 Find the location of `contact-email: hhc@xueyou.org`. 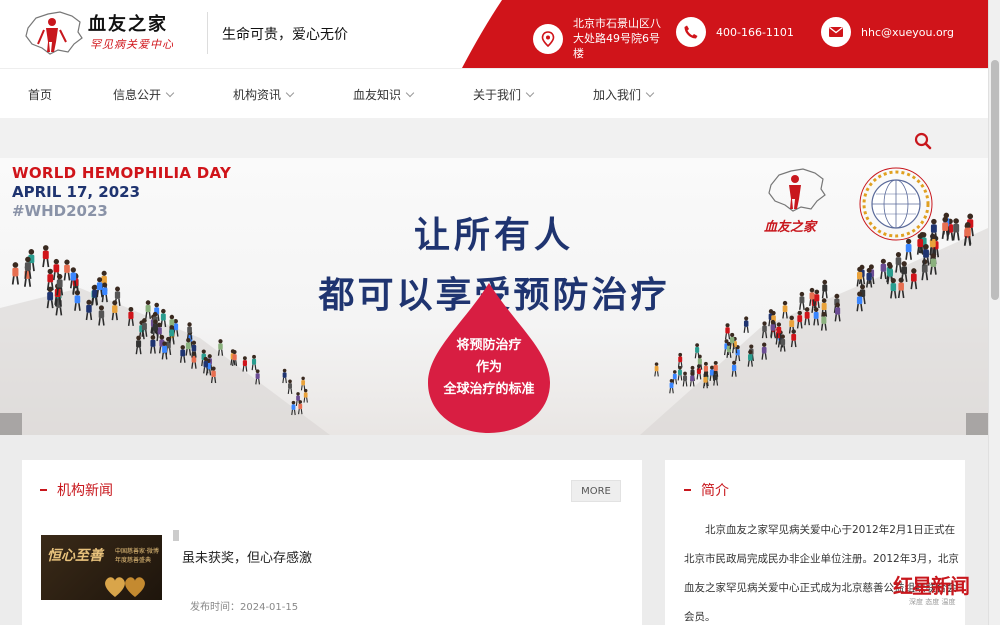

contact-email: hhc@xueyou.org is located at coordinates (887, 32).